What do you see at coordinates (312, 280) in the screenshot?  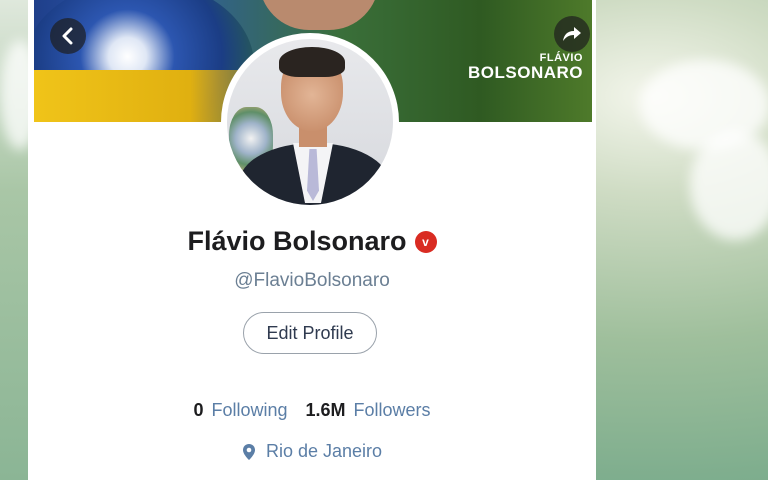 I see `username-handle: @FlavioBolsonaro` at bounding box center [312, 280].